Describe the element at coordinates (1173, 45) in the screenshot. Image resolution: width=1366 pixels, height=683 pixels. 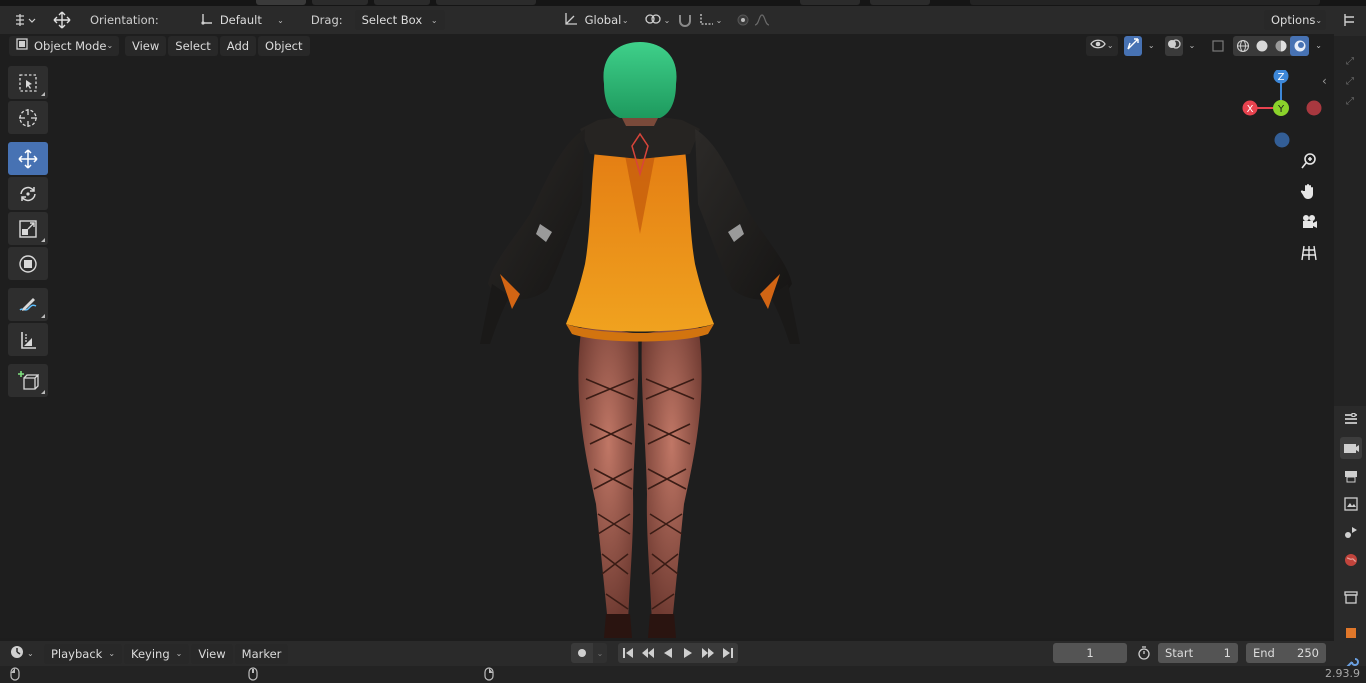
I see `overlays-toggle` at that location.